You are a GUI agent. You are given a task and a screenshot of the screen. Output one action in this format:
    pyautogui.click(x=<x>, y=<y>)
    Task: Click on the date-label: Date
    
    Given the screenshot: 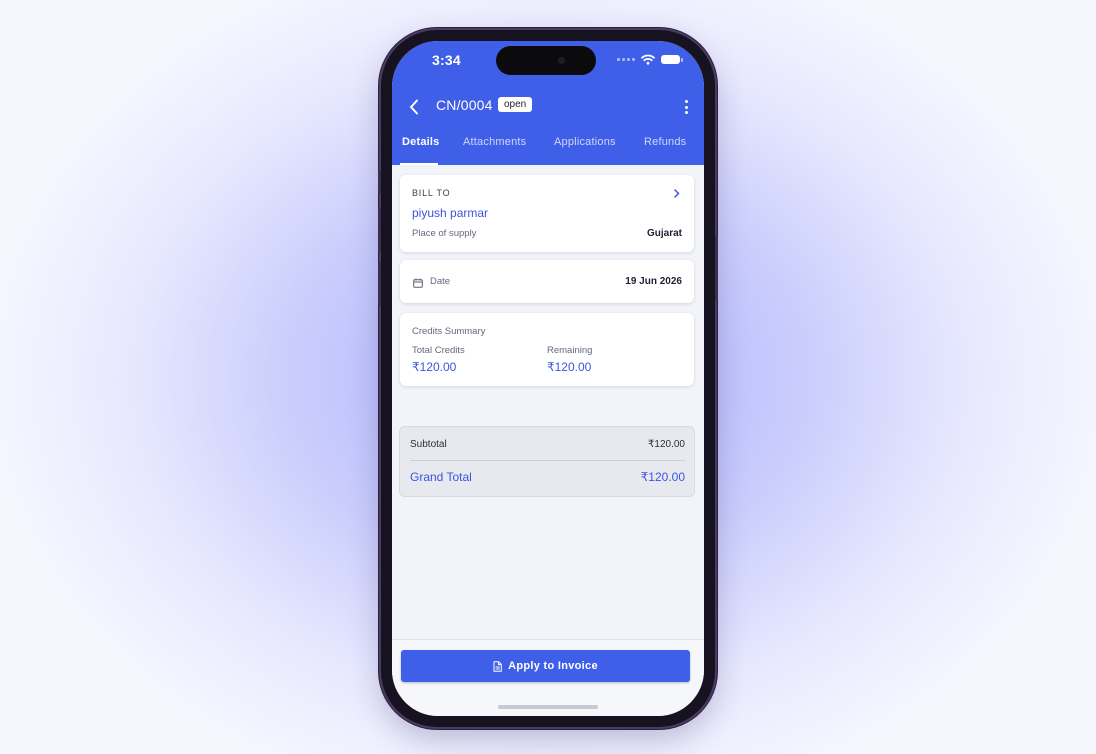 What is the action you would take?
    pyautogui.click(x=440, y=281)
    